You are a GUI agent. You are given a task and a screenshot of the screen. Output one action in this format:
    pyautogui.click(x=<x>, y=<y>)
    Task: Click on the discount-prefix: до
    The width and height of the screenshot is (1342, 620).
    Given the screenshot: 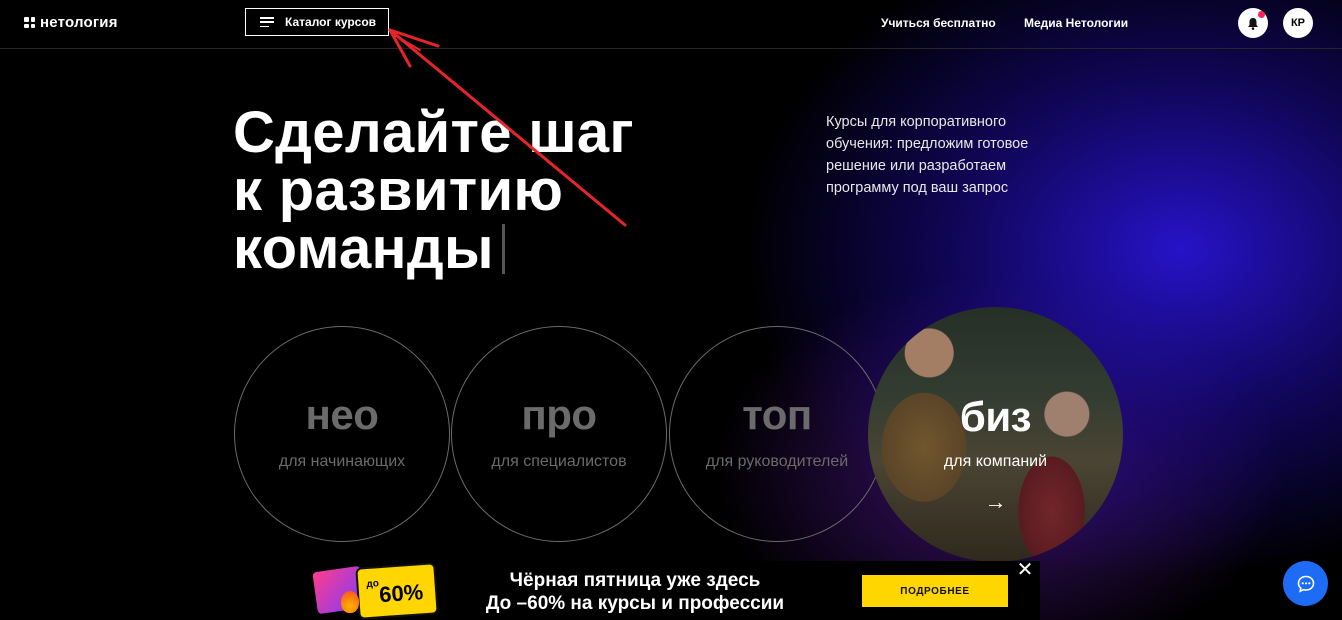 What is the action you would take?
    pyautogui.click(x=373, y=584)
    